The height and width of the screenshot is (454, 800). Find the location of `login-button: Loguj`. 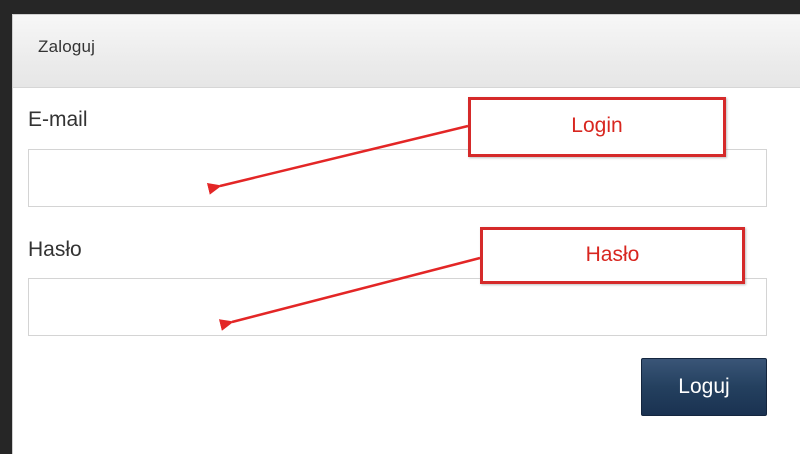

login-button: Loguj is located at coordinates (704, 387).